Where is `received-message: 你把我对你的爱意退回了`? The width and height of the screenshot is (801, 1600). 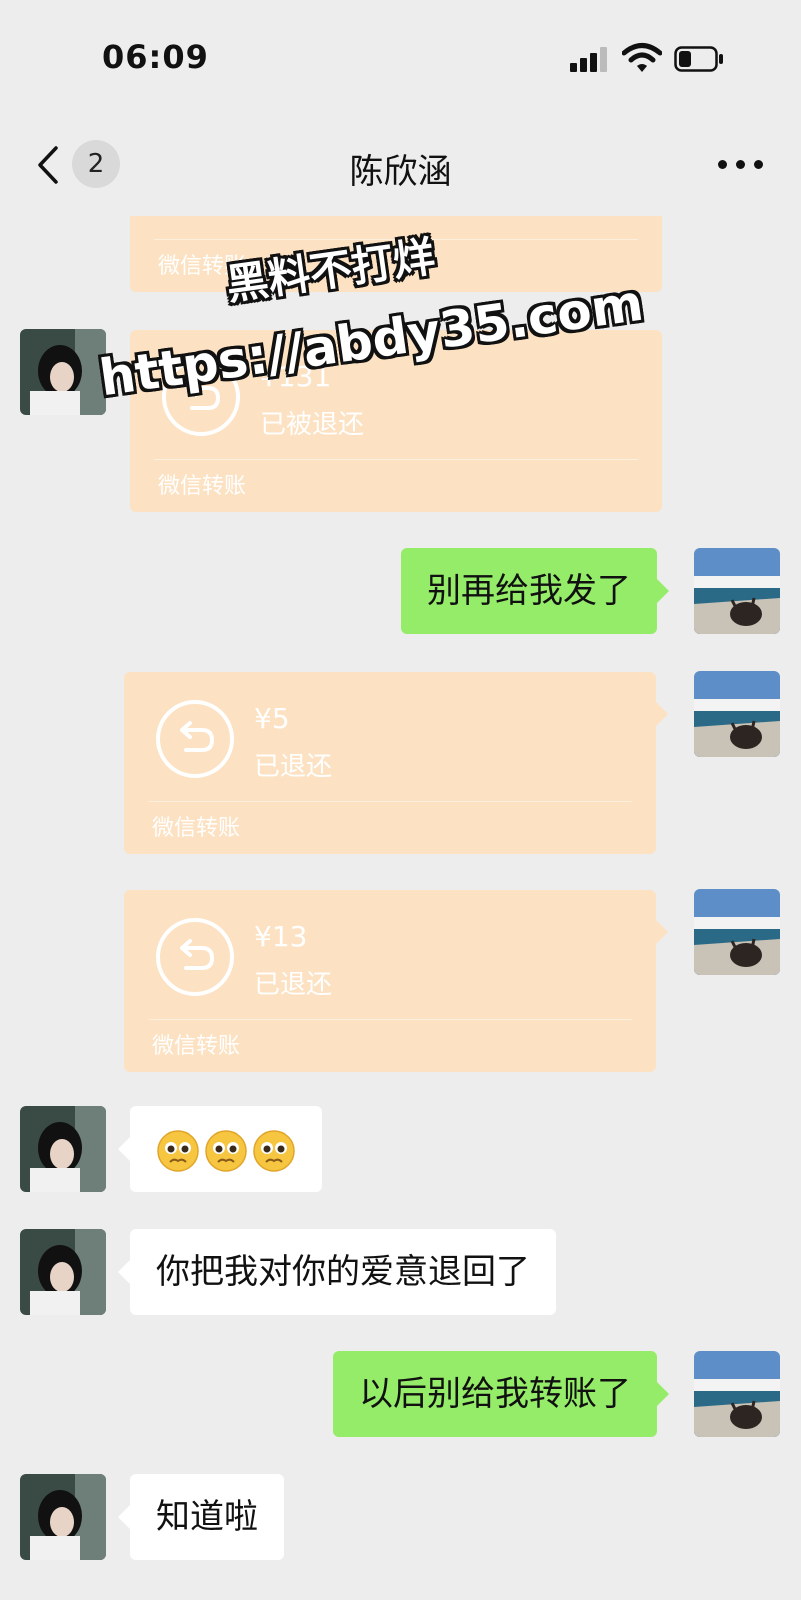
received-message: 你把我对你的爱意退回了 is located at coordinates (337, 1272).